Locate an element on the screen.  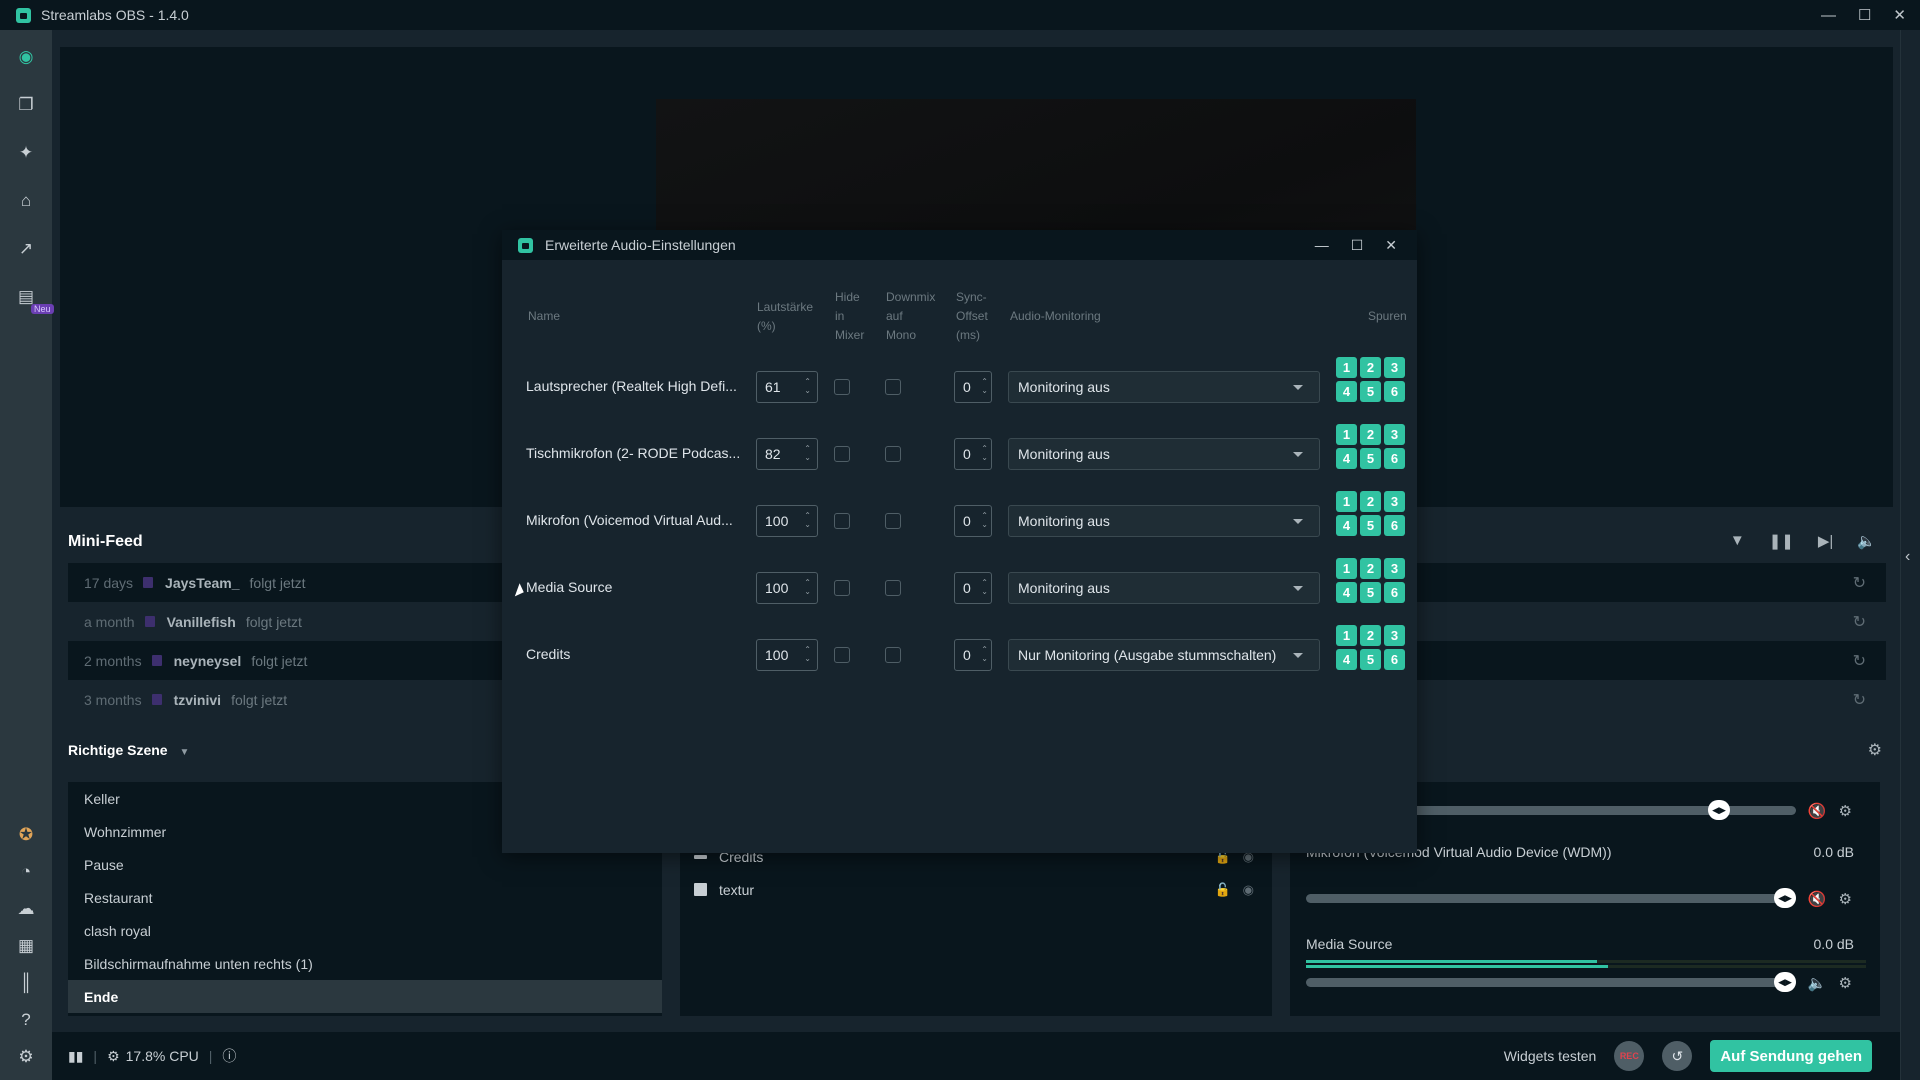
maximize-button: ☐ is located at coordinates (1864, 15).